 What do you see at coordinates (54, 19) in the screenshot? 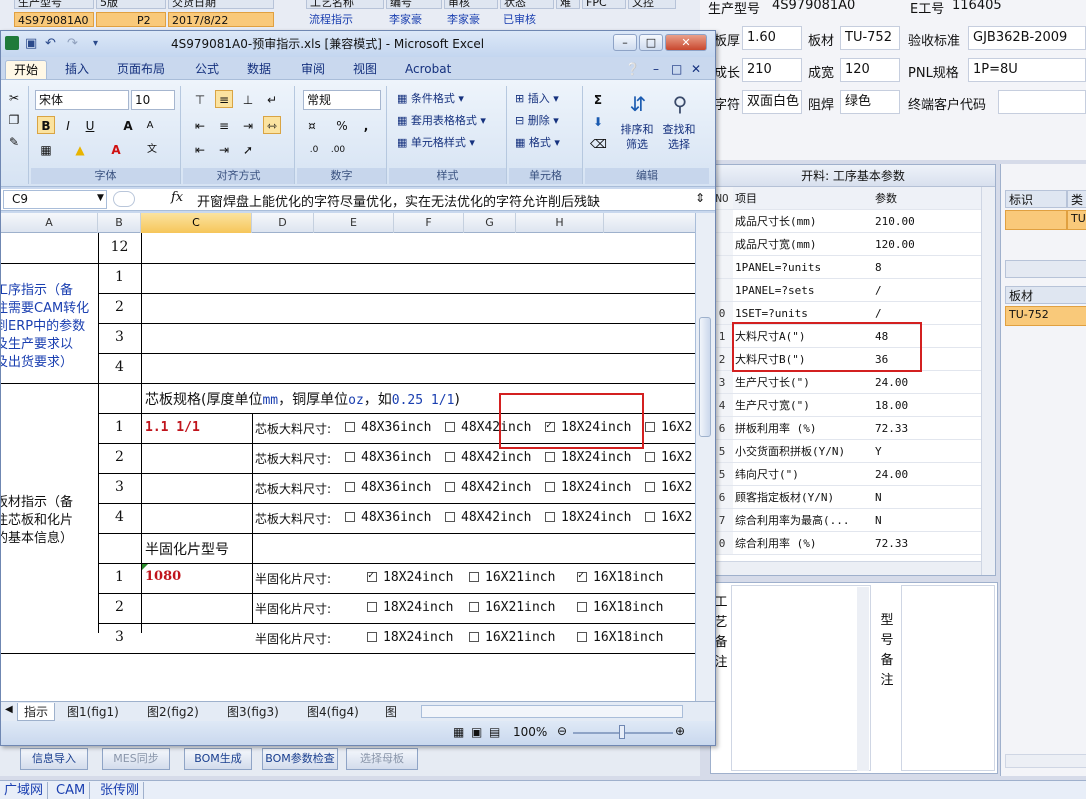
I see `row-model: 4S979081A0` at bounding box center [54, 19].